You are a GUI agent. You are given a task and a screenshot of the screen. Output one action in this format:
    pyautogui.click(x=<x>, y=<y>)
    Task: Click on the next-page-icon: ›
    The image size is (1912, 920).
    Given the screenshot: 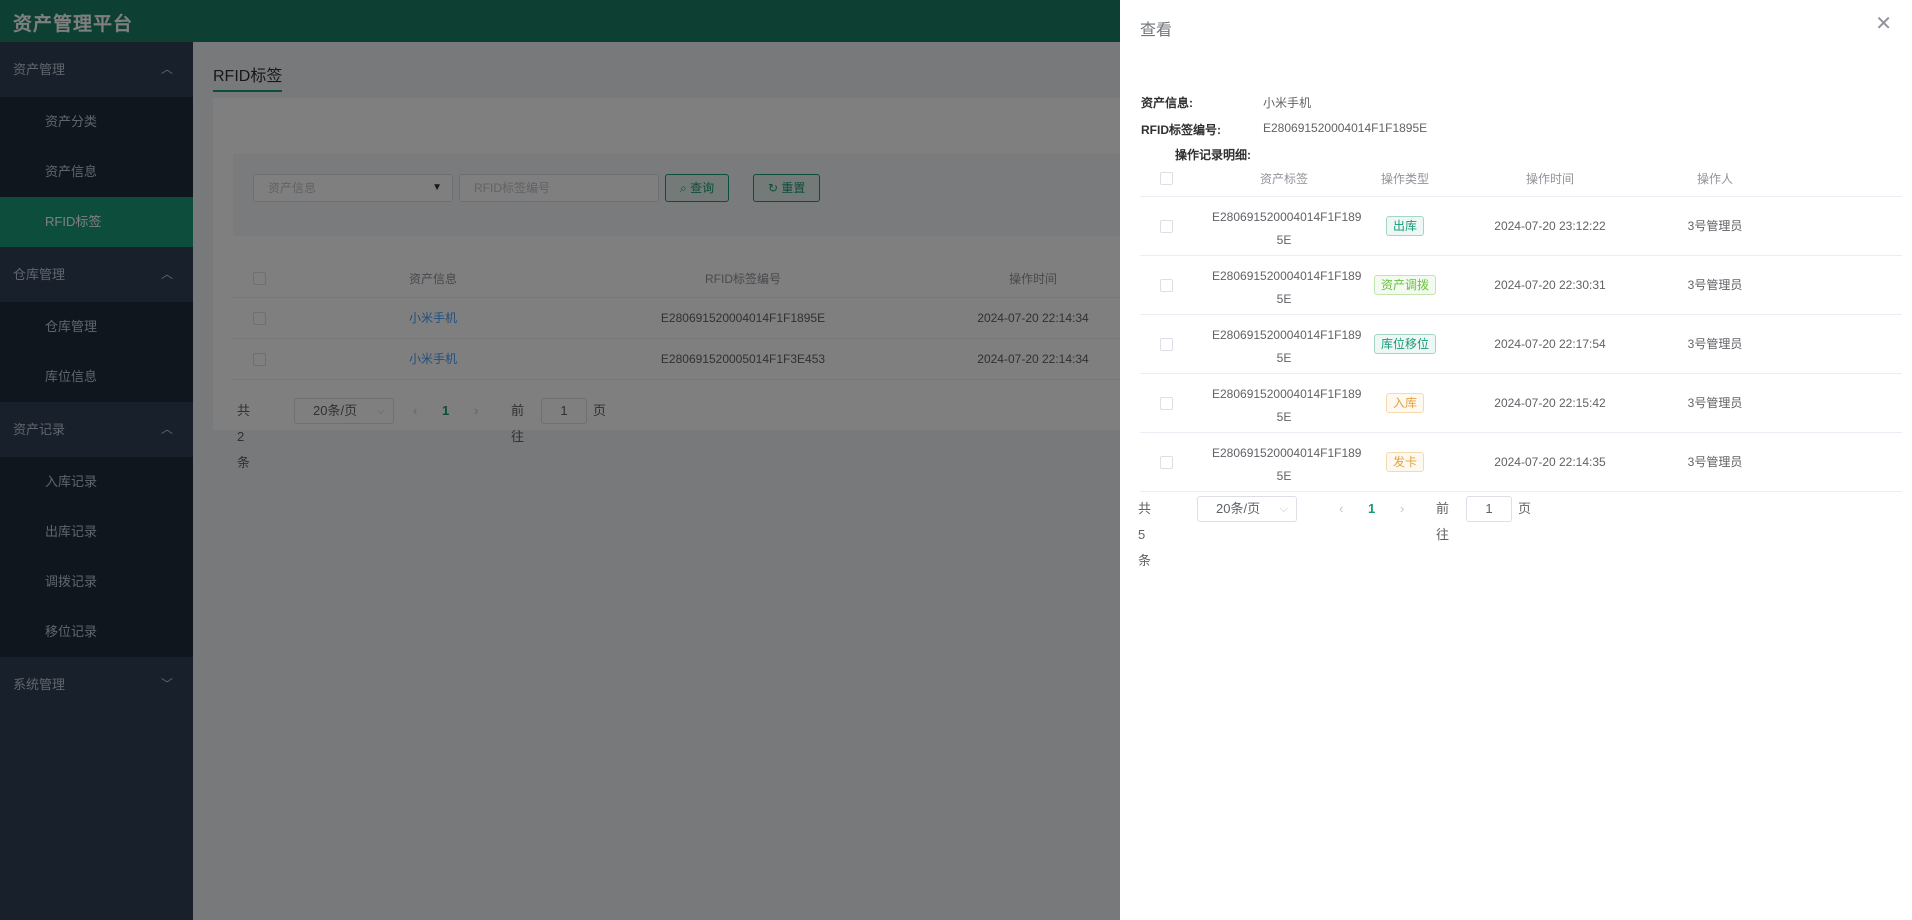 What is the action you would take?
    pyautogui.click(x=1402, y=509)
    